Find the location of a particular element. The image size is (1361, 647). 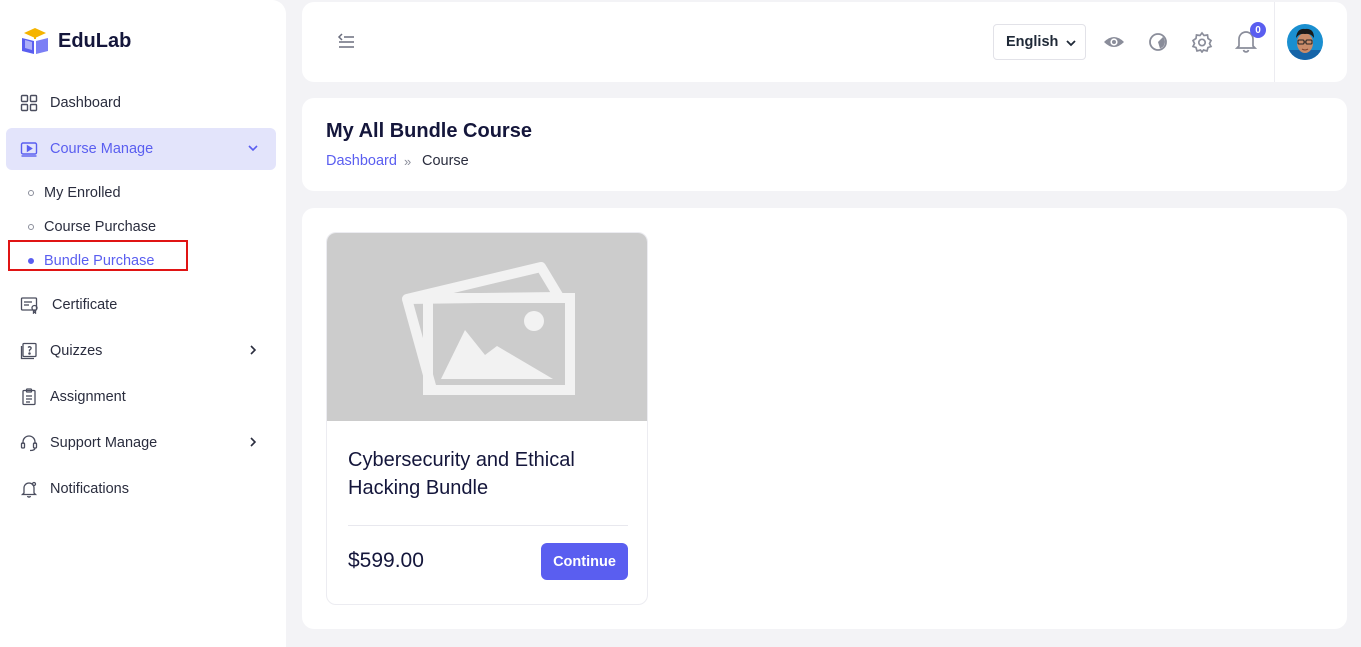

video-course-icon is located at coordinates (29, 149).